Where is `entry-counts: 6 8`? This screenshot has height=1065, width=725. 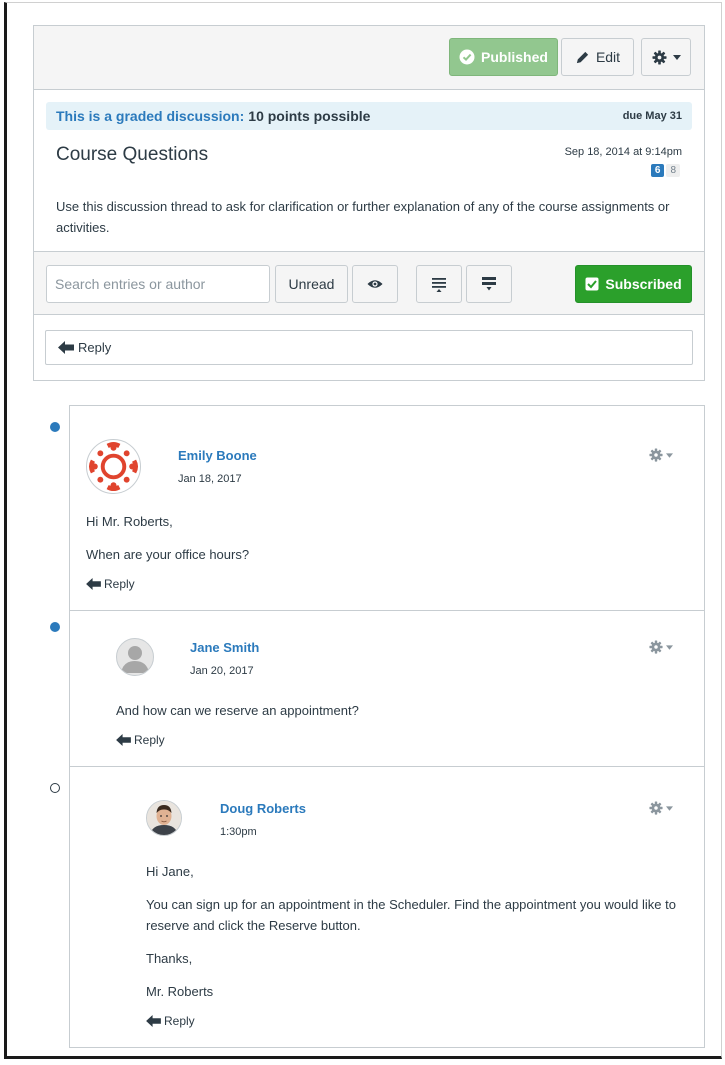
entry-counts: 6 8 is located at coordinates (665, 170).